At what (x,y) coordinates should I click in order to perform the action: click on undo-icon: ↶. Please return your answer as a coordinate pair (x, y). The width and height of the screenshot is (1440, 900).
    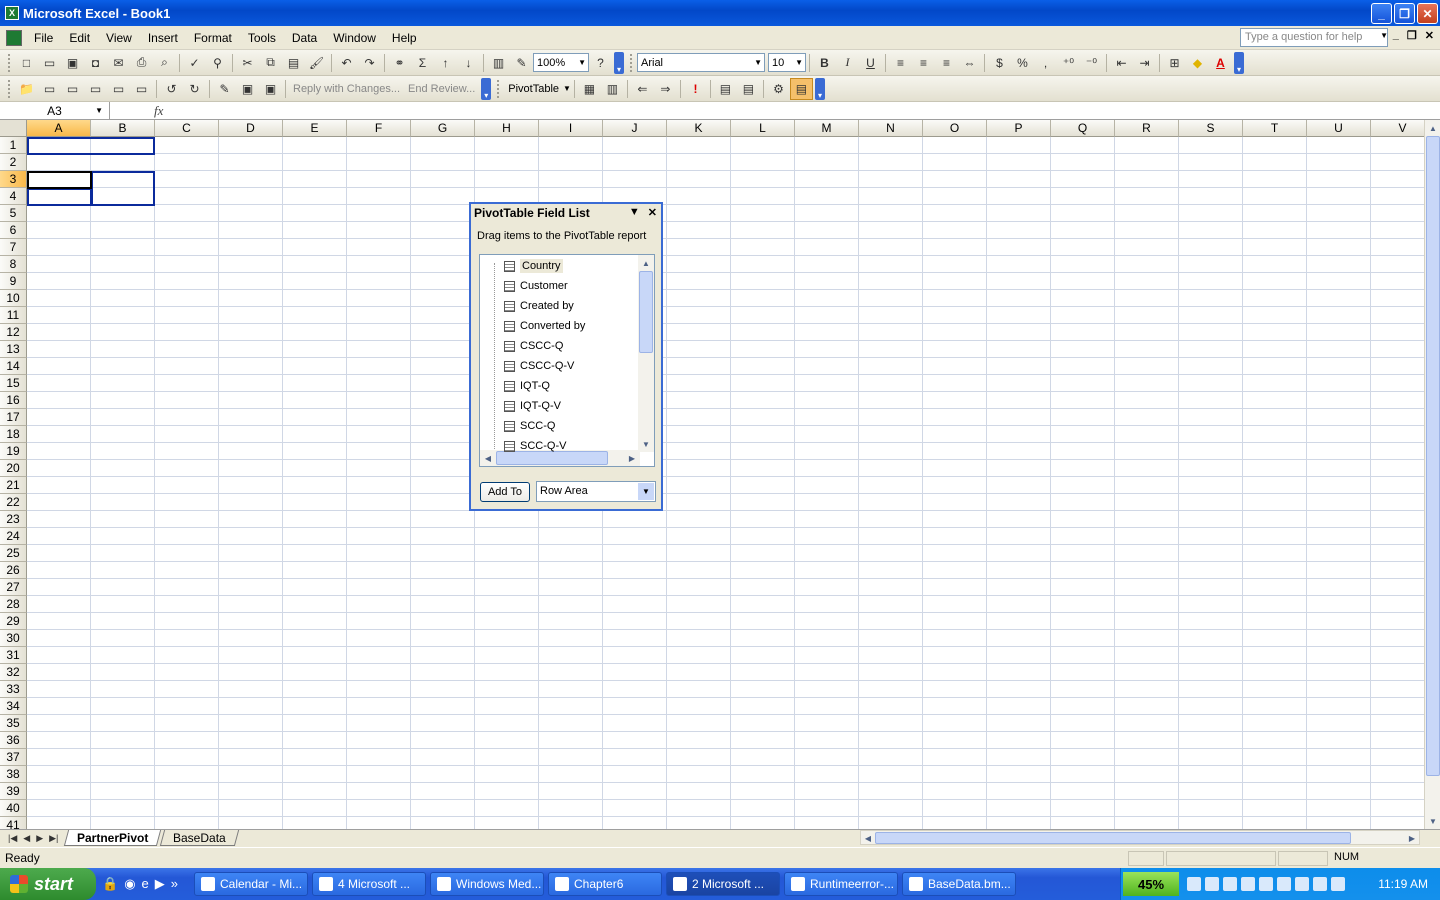
    Looking at the image, I should click on (346, 63).